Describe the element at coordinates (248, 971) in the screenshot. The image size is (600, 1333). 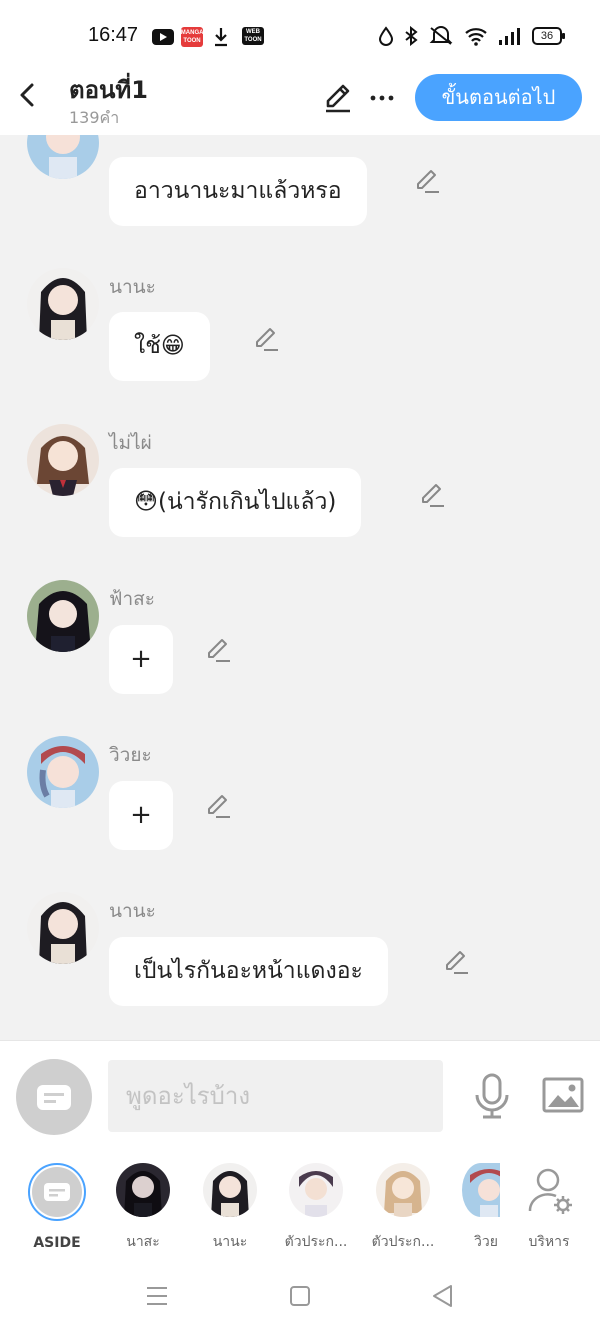
I see `message-bubble: เป็นไรกันอะหน้าแดงอะ` at that location.